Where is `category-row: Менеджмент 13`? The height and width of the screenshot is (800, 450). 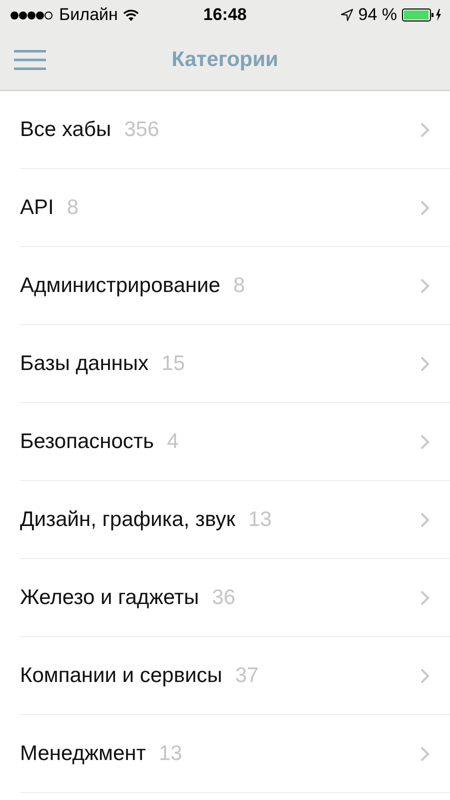 category-row: Менеджмент 13 is located at coordinates (235, 754).